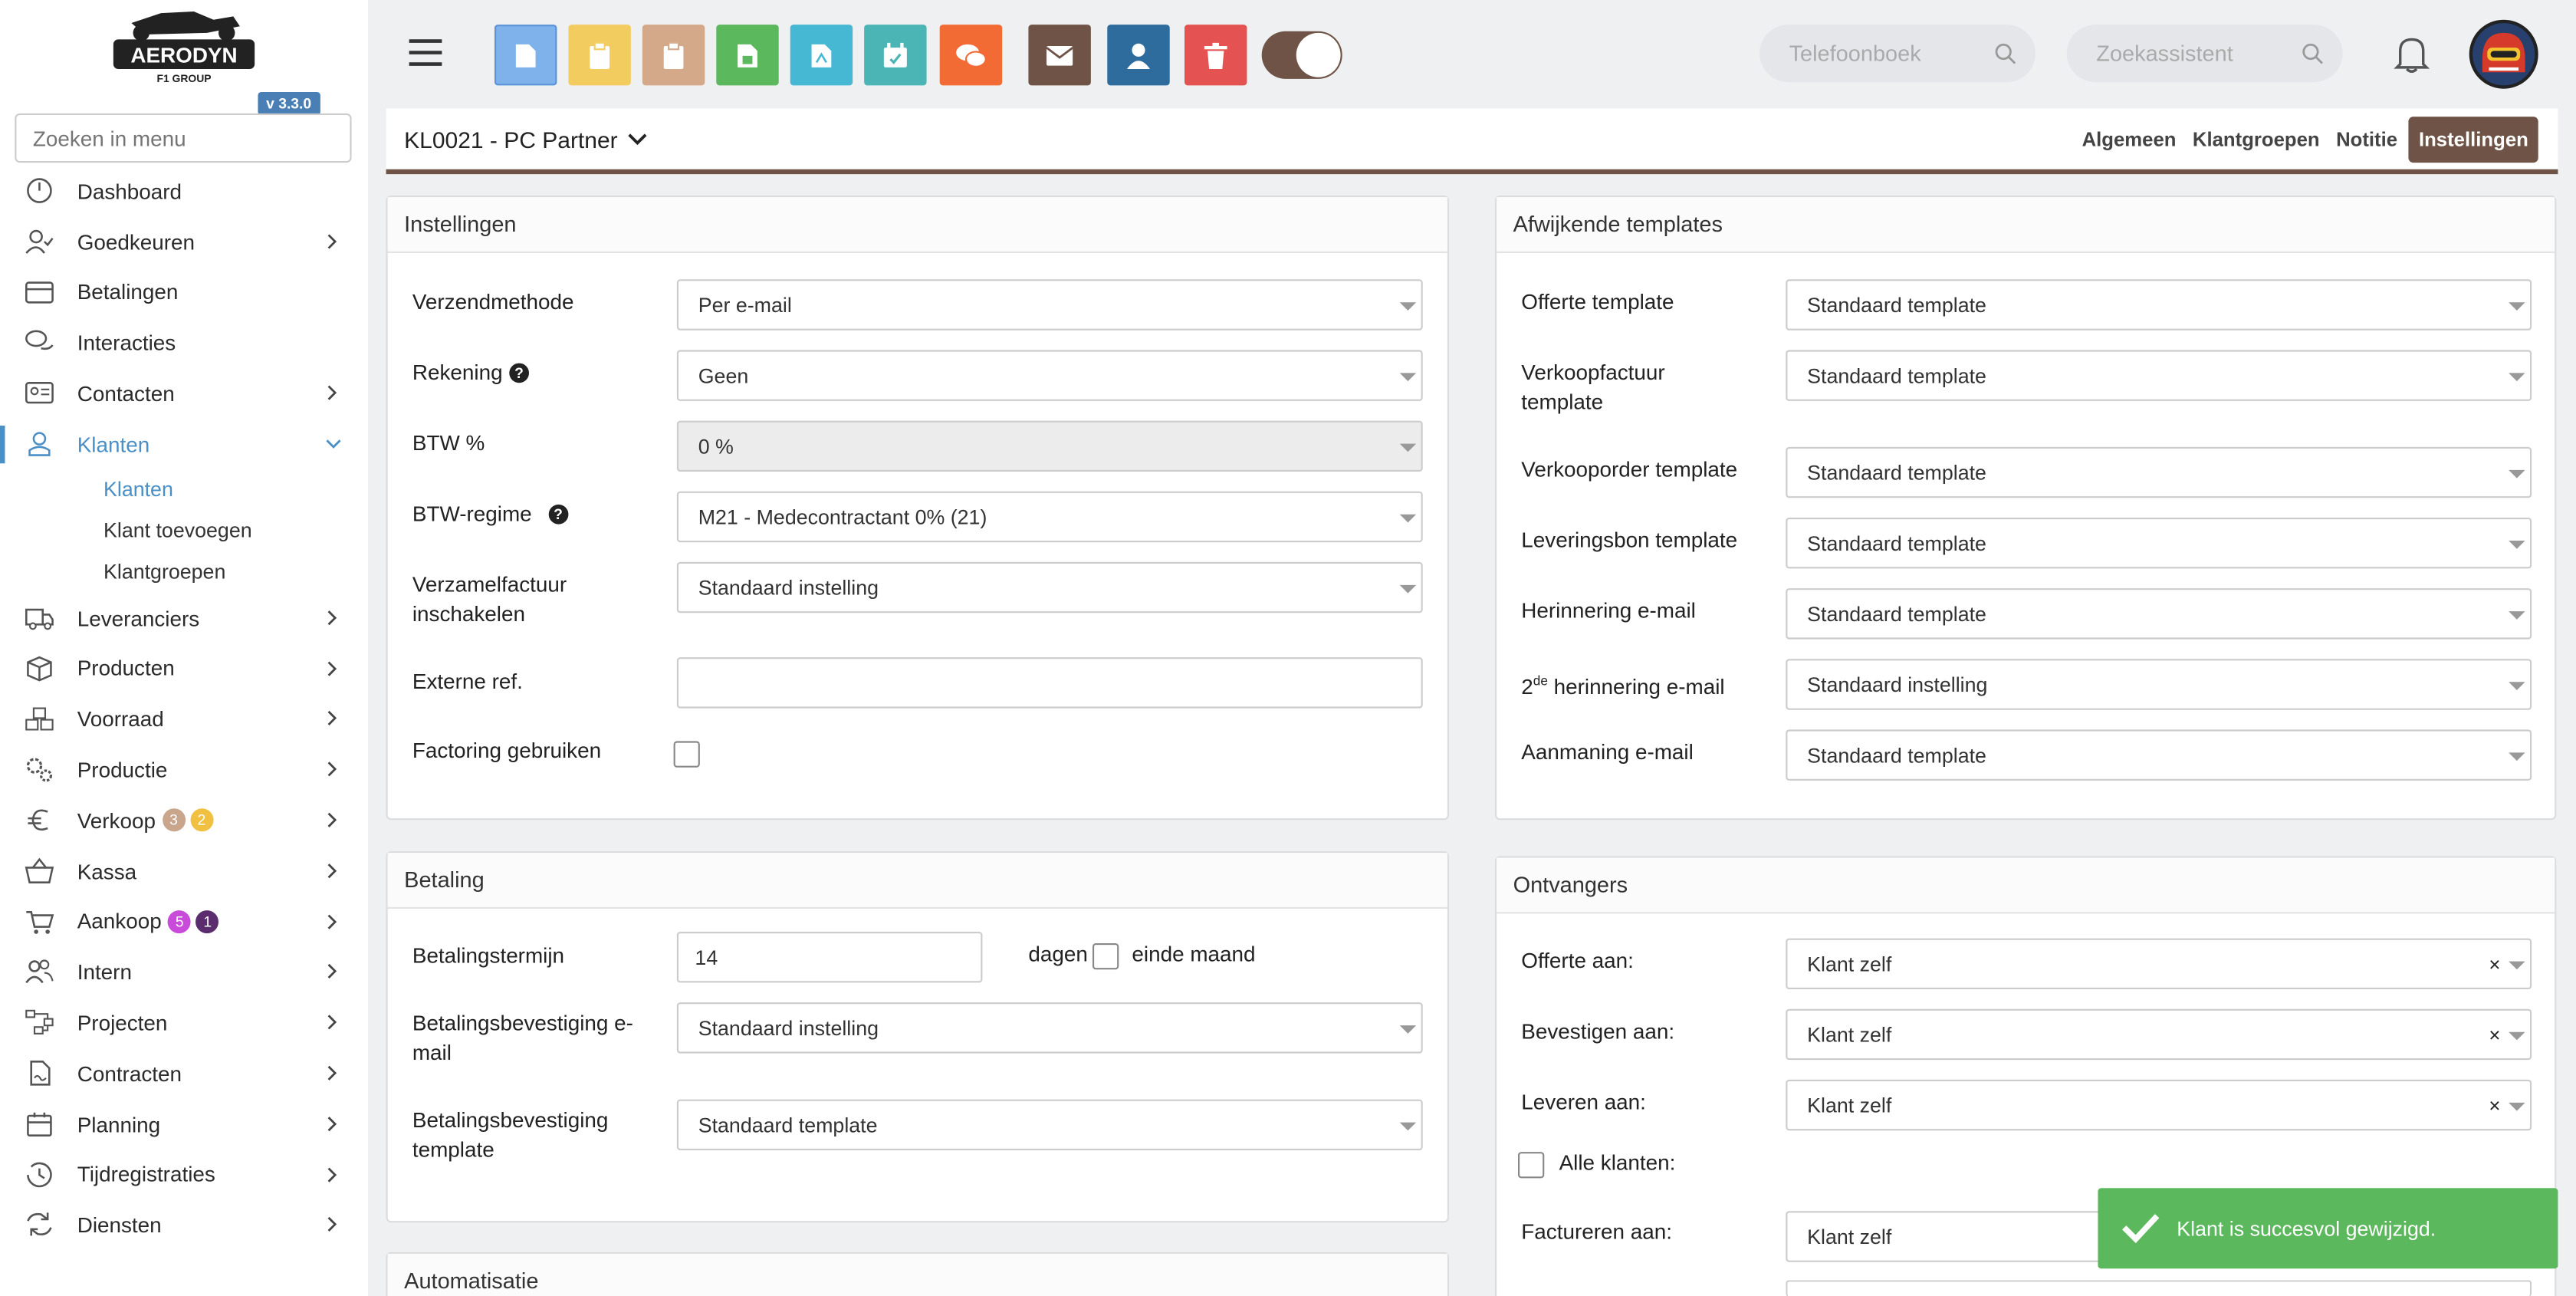 The width and height of the screenshot is (2576, 1296). Describe the element at coordinates (184, 393) in the screenshot. I see `sidebar-item-contacten: Contacten` at that location.